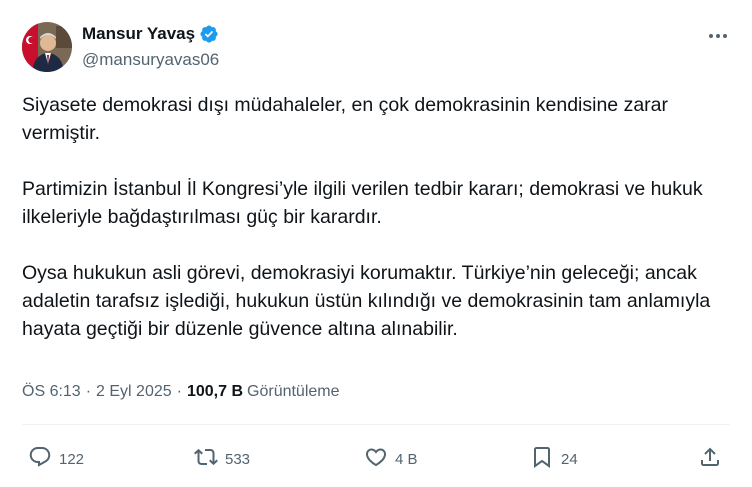 This screenshot has height=487, width=752. What do you see at coordinates (51, 392) in the screenshot?
I see `tweet-time: ÖS 6:13` at bounding box center [51, 392].